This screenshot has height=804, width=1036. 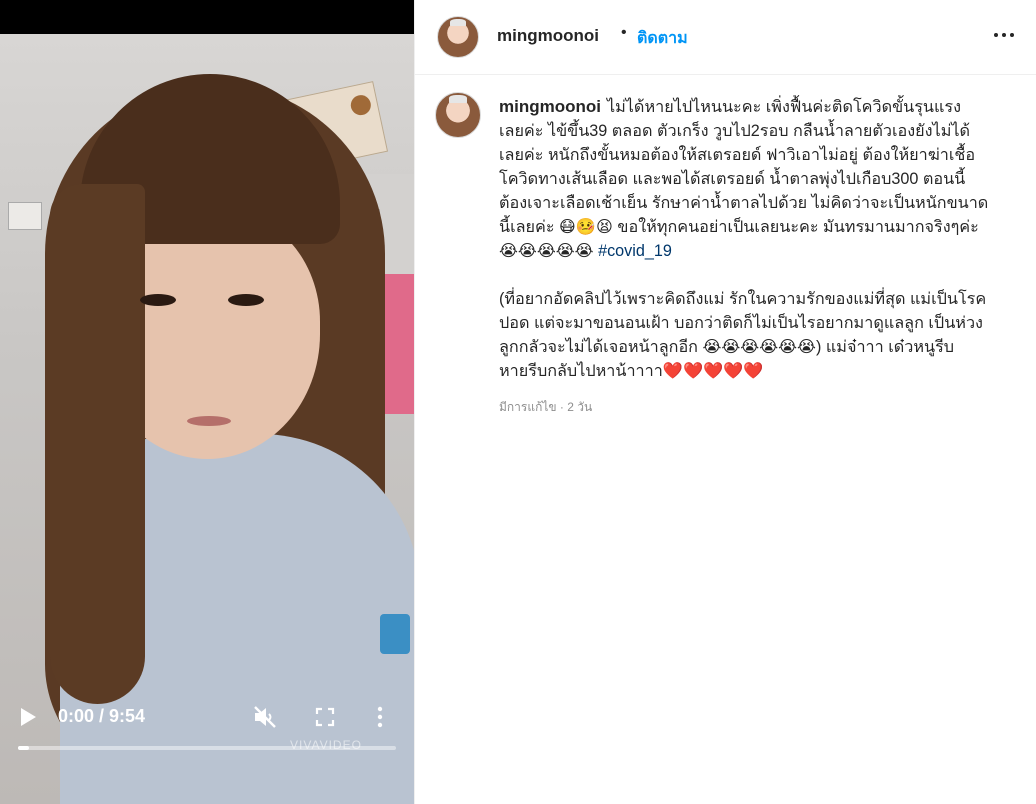 I want to click on post-header: mingmoonoi • ติดตาม, so click(x=725, y=37).